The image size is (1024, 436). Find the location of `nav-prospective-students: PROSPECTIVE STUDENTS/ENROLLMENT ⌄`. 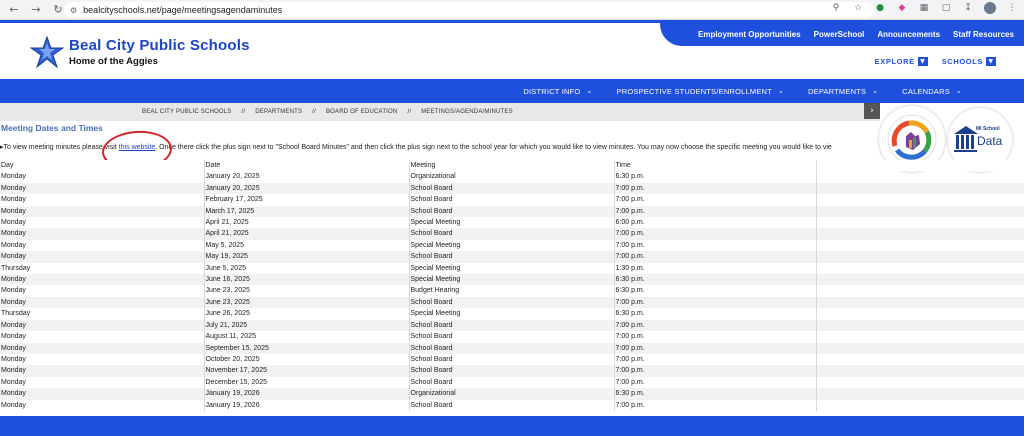

nav-prospective-students: PROSPECTIVE STUDENTS/ENROLLMENT ⌄ is located at coordinates (700, 91).